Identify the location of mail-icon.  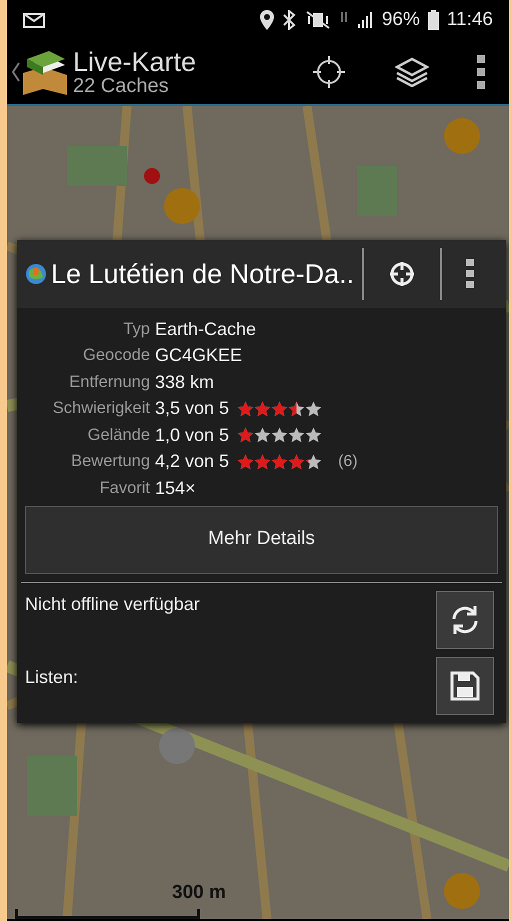
(34, 20).